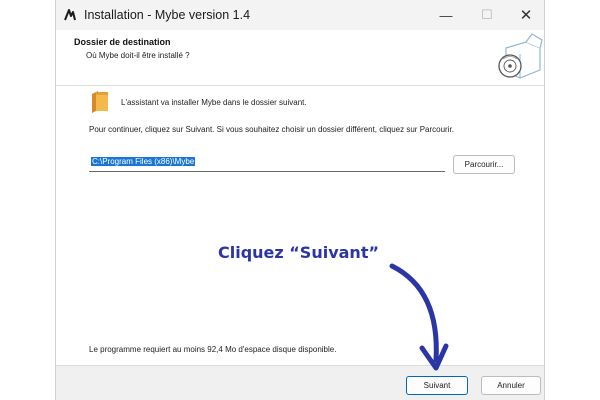  What do you see at coordinates (437, 385) in the screenshot?
I see `next-button: Suivant` at bounding box center [437, 385].